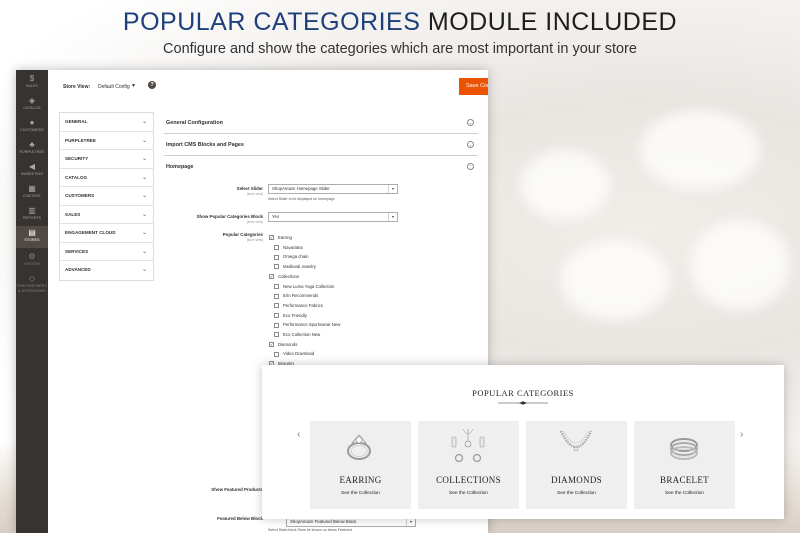  I want to click on category-card-earring: EARRING See the Collection, so click(360, 465).